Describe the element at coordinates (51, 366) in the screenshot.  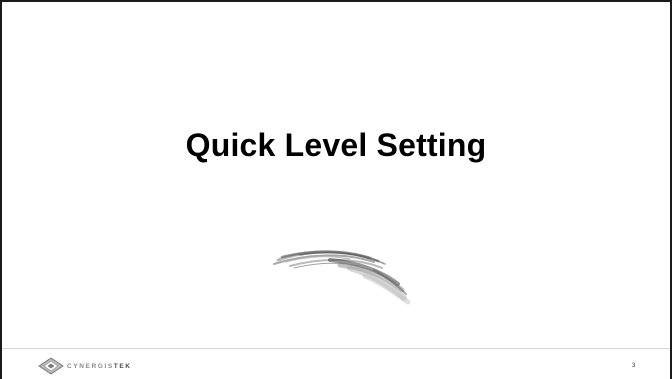
I see `cynergistek-diamond-logo-icon` at that location.